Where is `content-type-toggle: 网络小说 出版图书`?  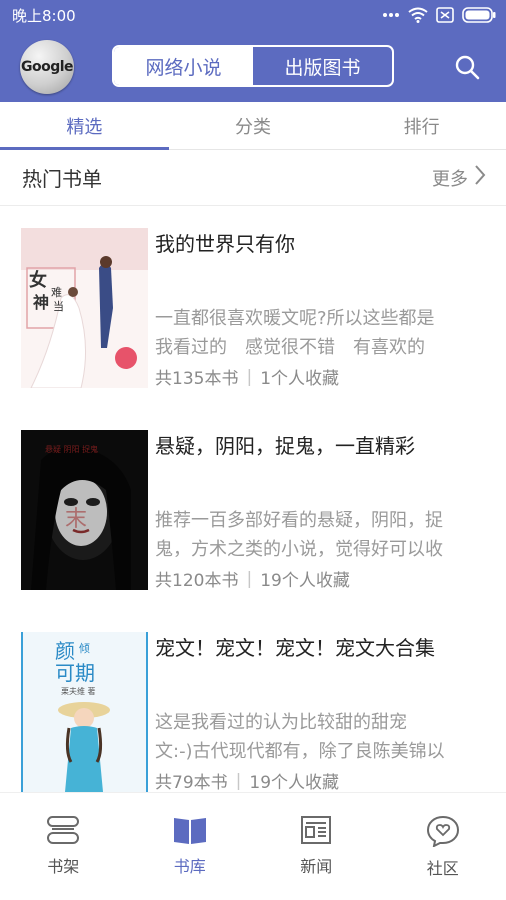 content-type-toggle: 网络小说 出版图书 is located at coordinates (253, 66).